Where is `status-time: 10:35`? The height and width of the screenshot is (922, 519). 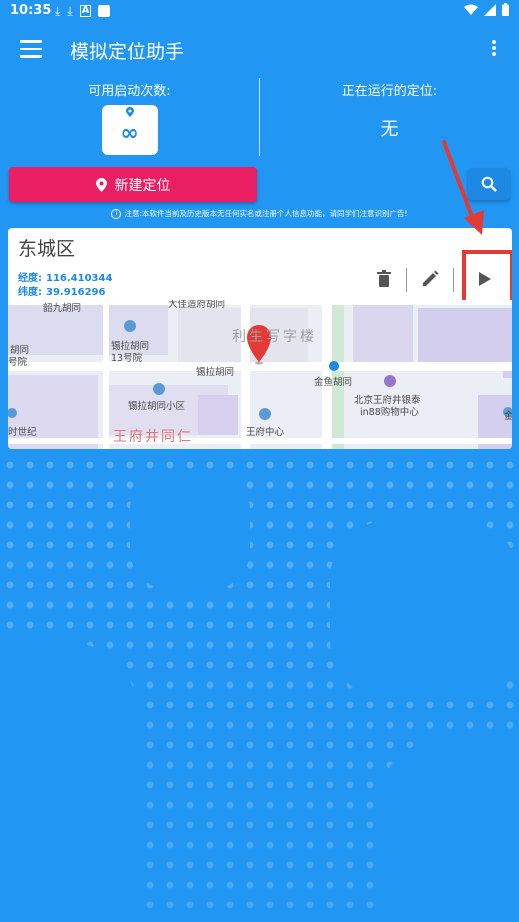 status-time: 10:35 is located at coordinates (31, 10).